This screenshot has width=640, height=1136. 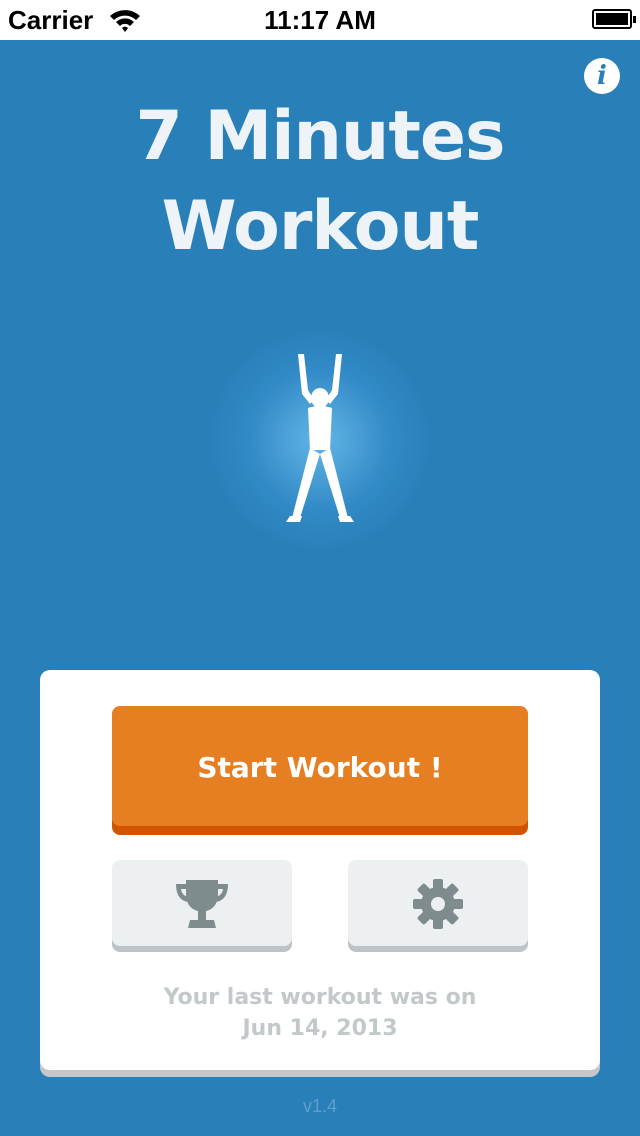 What do you see at coordinates (320, 997) in the screenshot?
I see `last-workout-line-1: Your last workout was on` at bounding box center [320, 997].